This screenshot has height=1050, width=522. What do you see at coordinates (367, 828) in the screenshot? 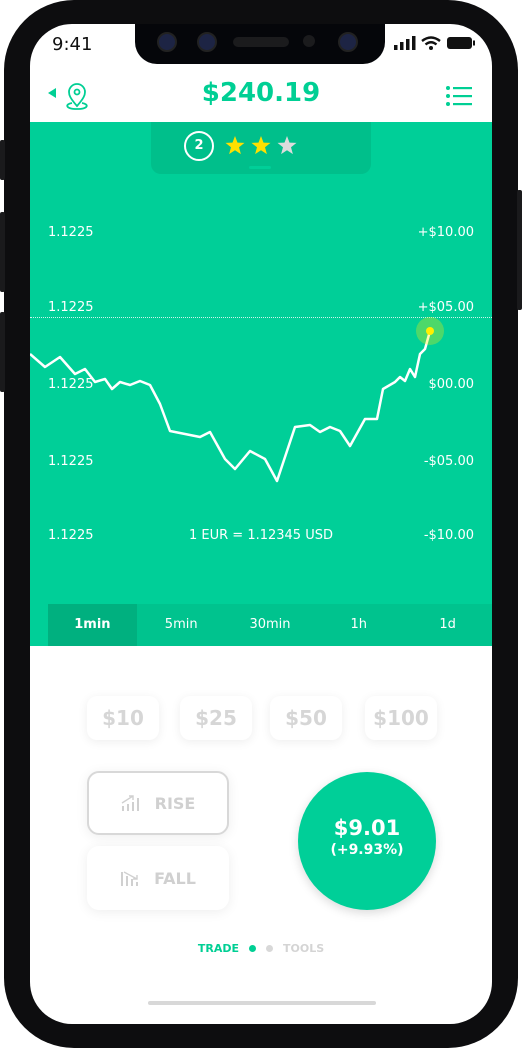
I see `profit-value: $9.01` at bounding box center [367, 828].